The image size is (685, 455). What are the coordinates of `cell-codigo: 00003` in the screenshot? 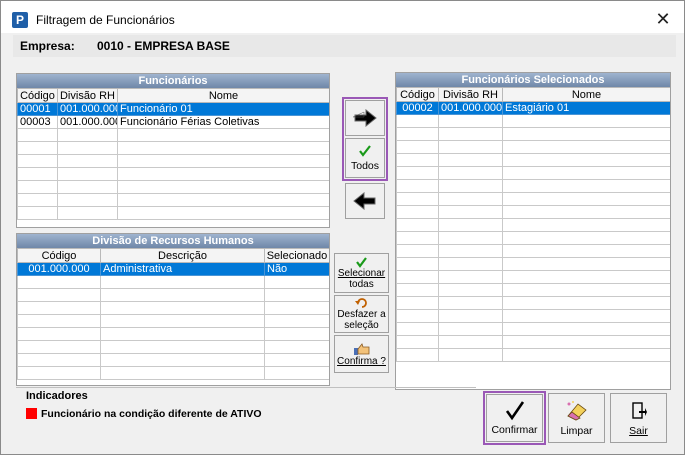 It's located at (37, 122).